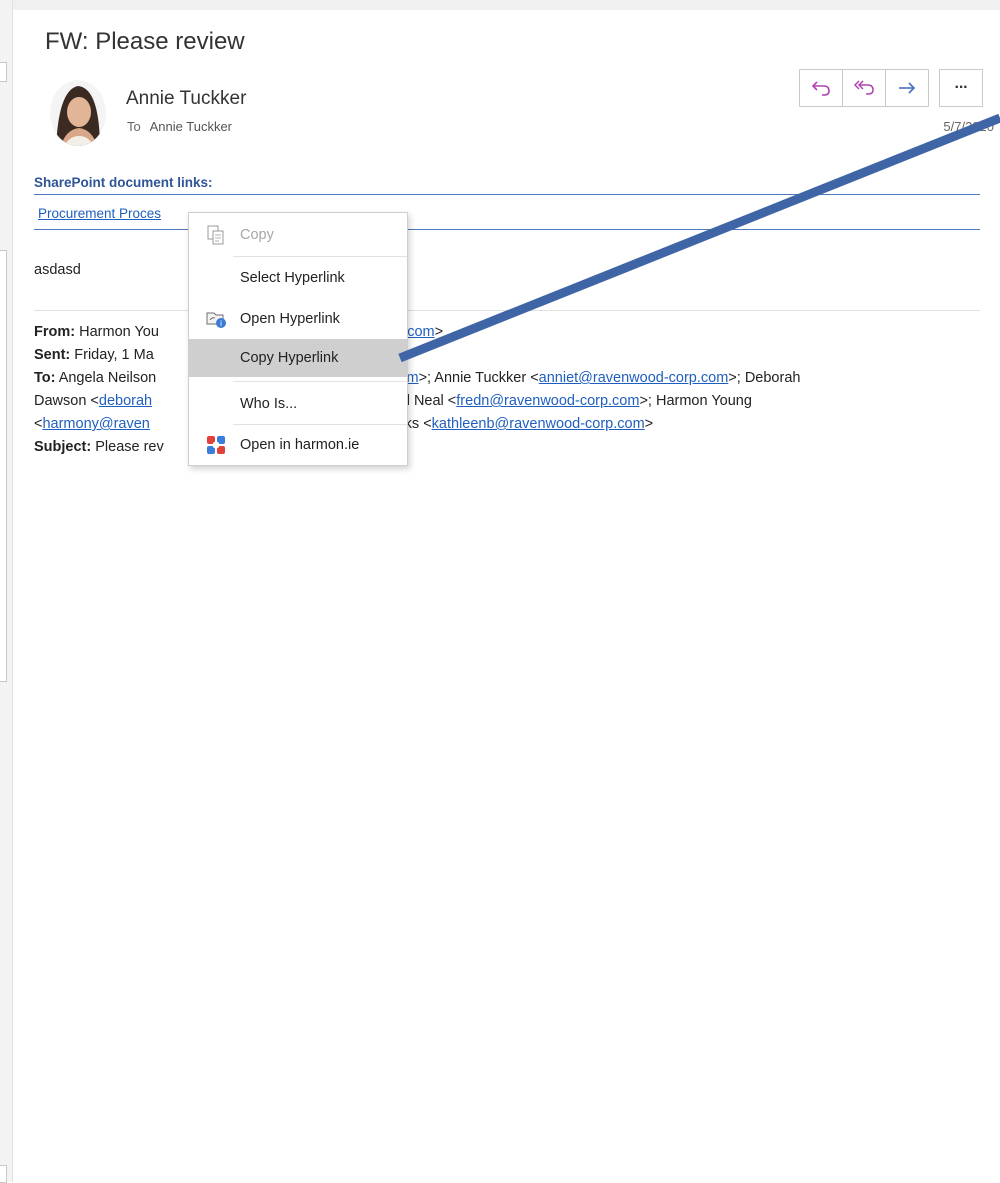 This screenshot has width=1000, height=1183. I want to click on forward-divider, so click(507, 310).